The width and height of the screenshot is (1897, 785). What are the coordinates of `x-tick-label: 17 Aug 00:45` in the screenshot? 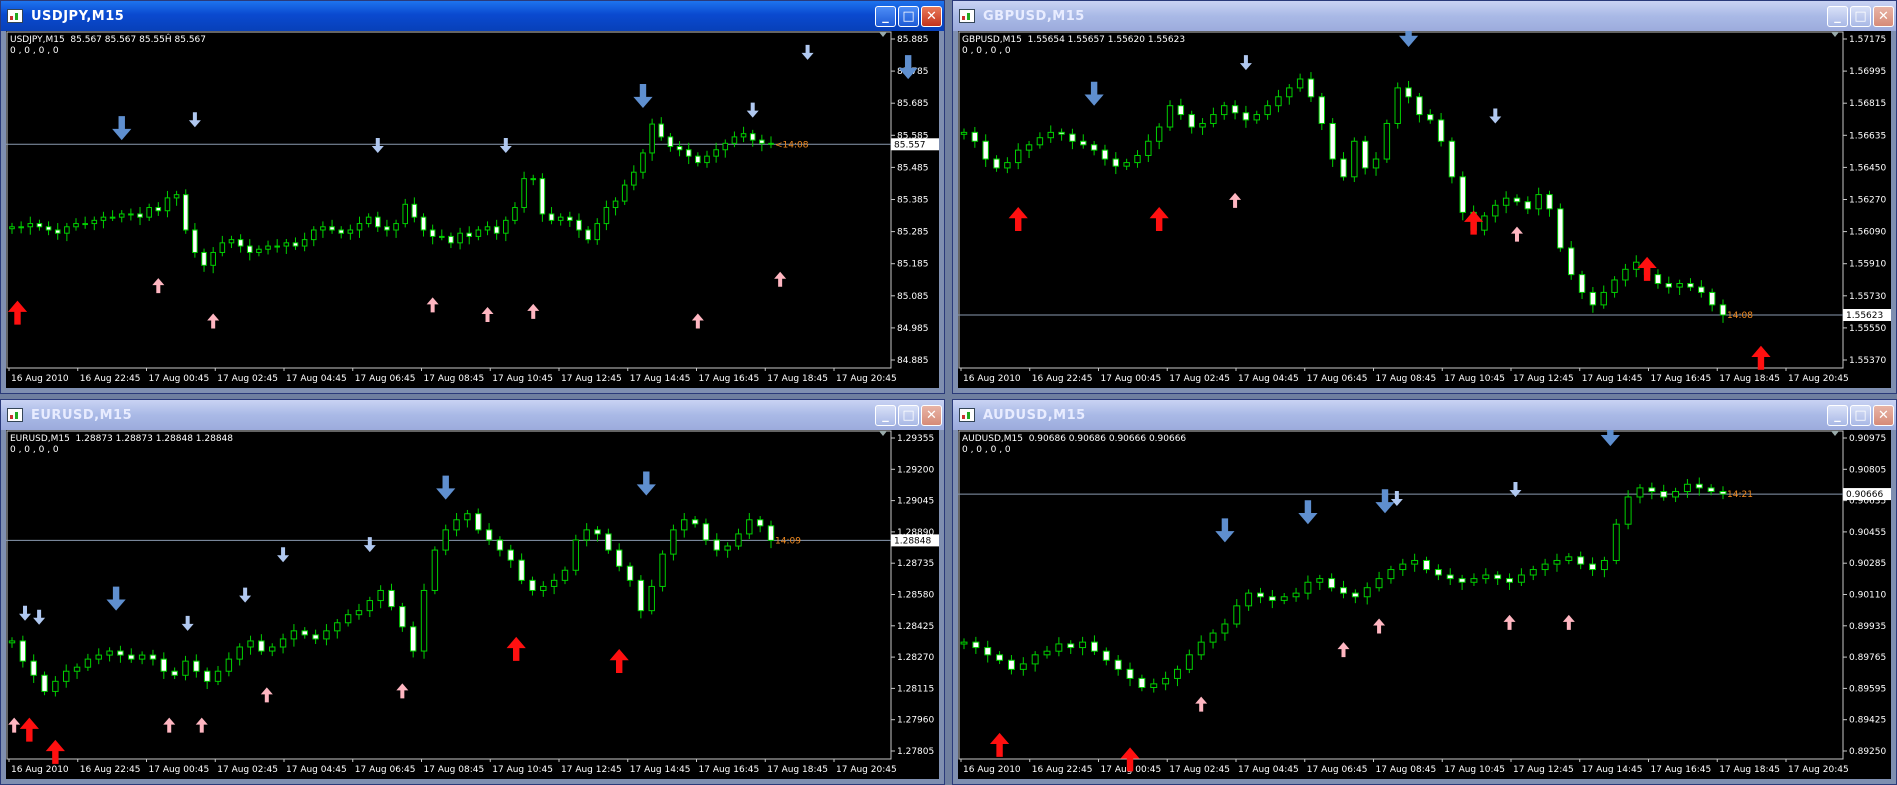 It's located at (179, 379).